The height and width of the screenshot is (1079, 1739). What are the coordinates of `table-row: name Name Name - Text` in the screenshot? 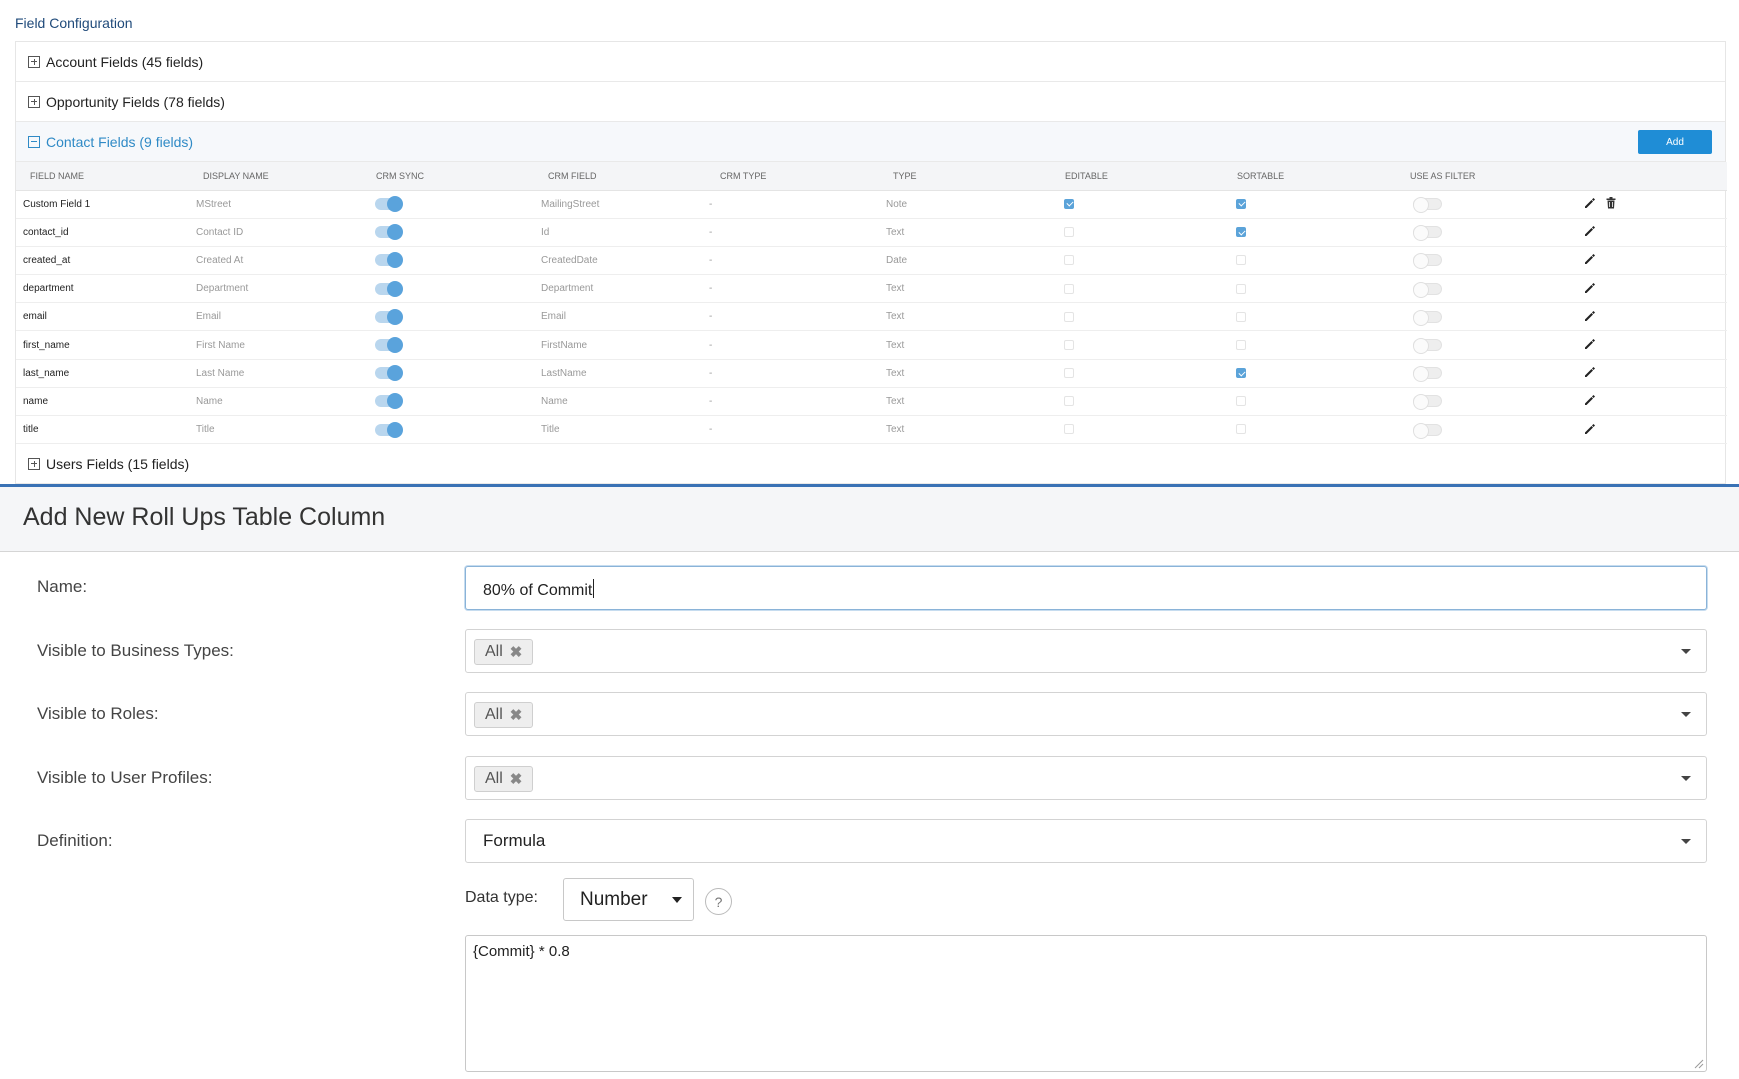 It's located at (871, 402).